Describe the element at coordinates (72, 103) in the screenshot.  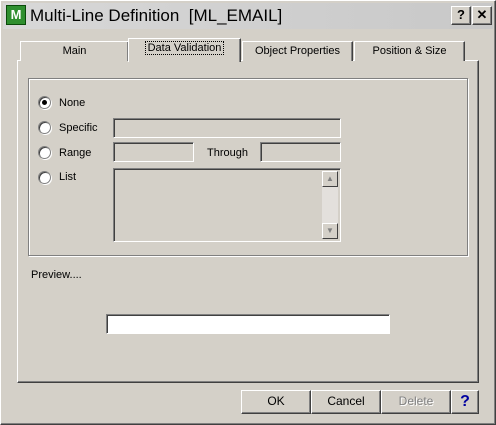
I see `radio-none-label: None` at that location.